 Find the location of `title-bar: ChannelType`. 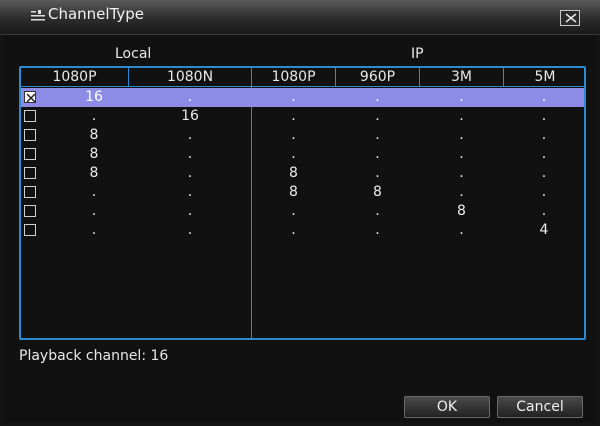

title-bar: ChannelType is located at coordinates (300, 17).